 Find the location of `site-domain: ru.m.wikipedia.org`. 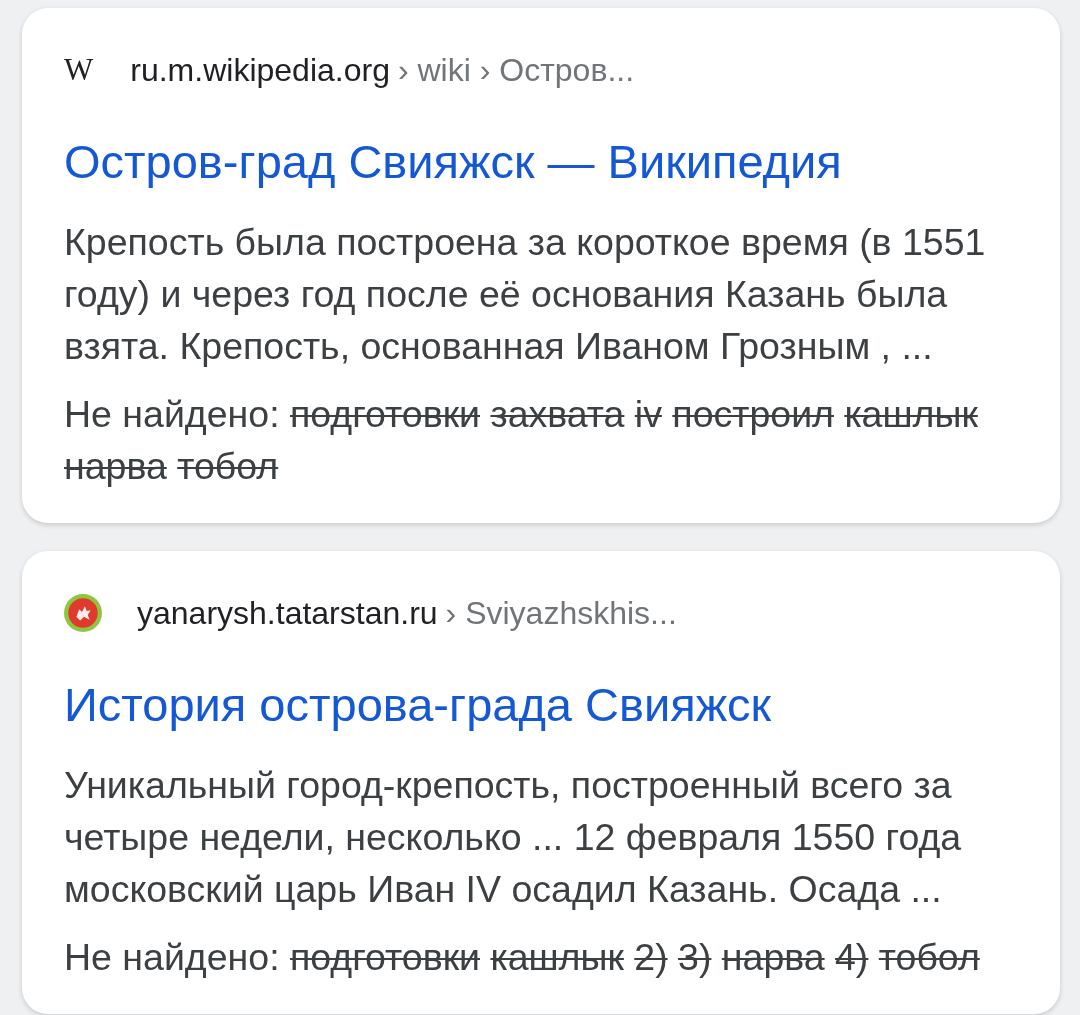

site-domain: ru.m.wikipedia.org is located at coordinates (260, 70).